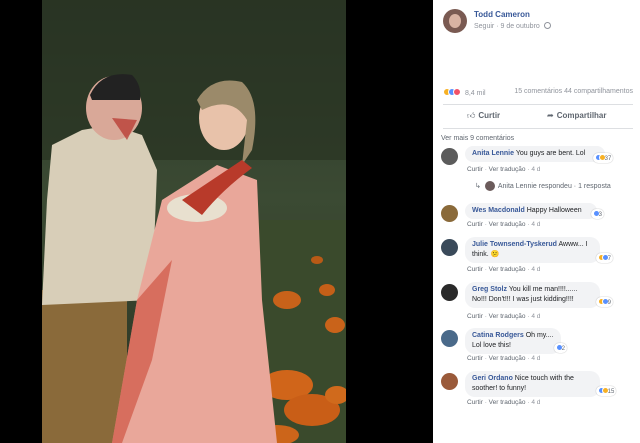  Describe the element at coordinates (489, 115) in the screenshot. I see `like-label: Curtir` at that location.